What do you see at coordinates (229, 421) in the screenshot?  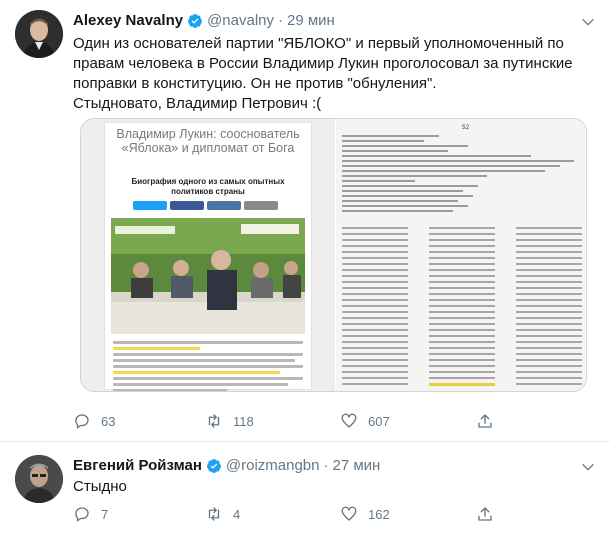 I see `retweet-button: 118` at bounding box center [229, 421].